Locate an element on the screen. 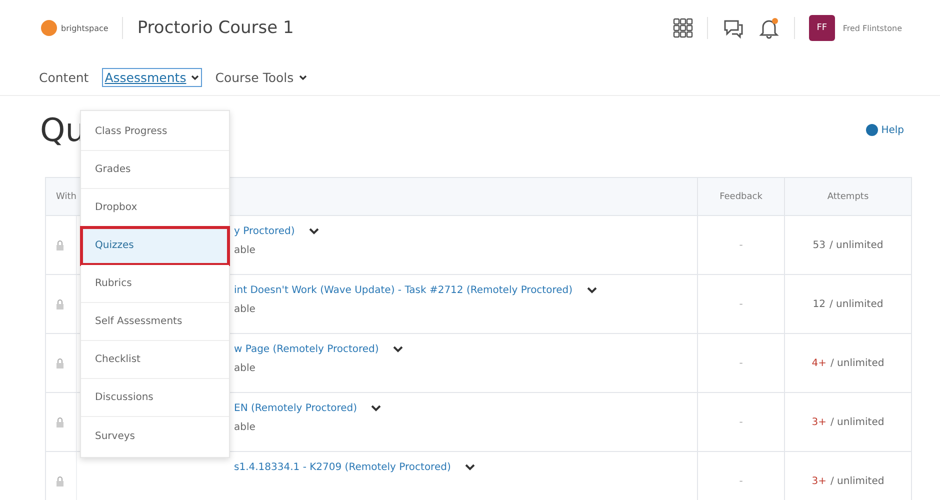 This screenshot has height=500, width=940. column-header: Attempts is located at coordinates (847, 196).